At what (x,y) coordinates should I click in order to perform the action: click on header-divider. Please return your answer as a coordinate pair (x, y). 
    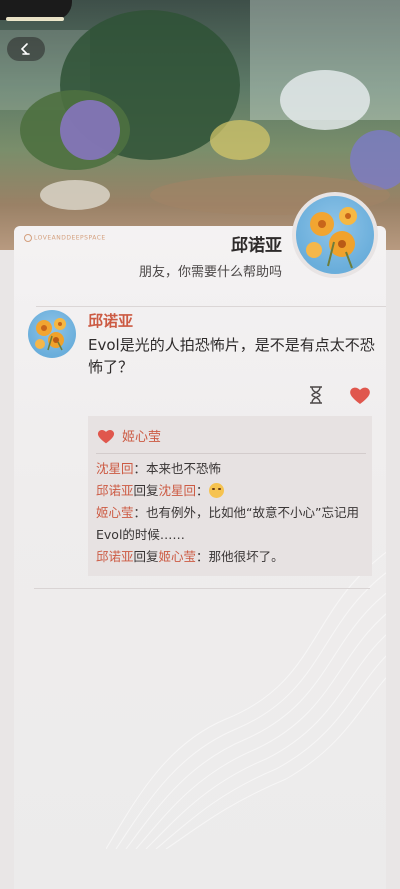
    Looking at the image, I should click on (211, 306).